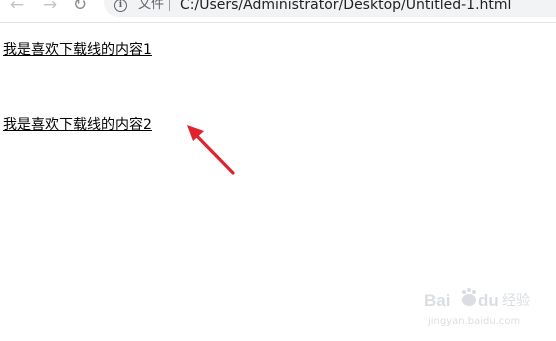 Image resolution: width=556 pixels, height=341 pixels. Describe the element at coordinates (77, 125) in the screenshot. I see `content-link-2: 我是喜欢下载线的内容2` at that location.